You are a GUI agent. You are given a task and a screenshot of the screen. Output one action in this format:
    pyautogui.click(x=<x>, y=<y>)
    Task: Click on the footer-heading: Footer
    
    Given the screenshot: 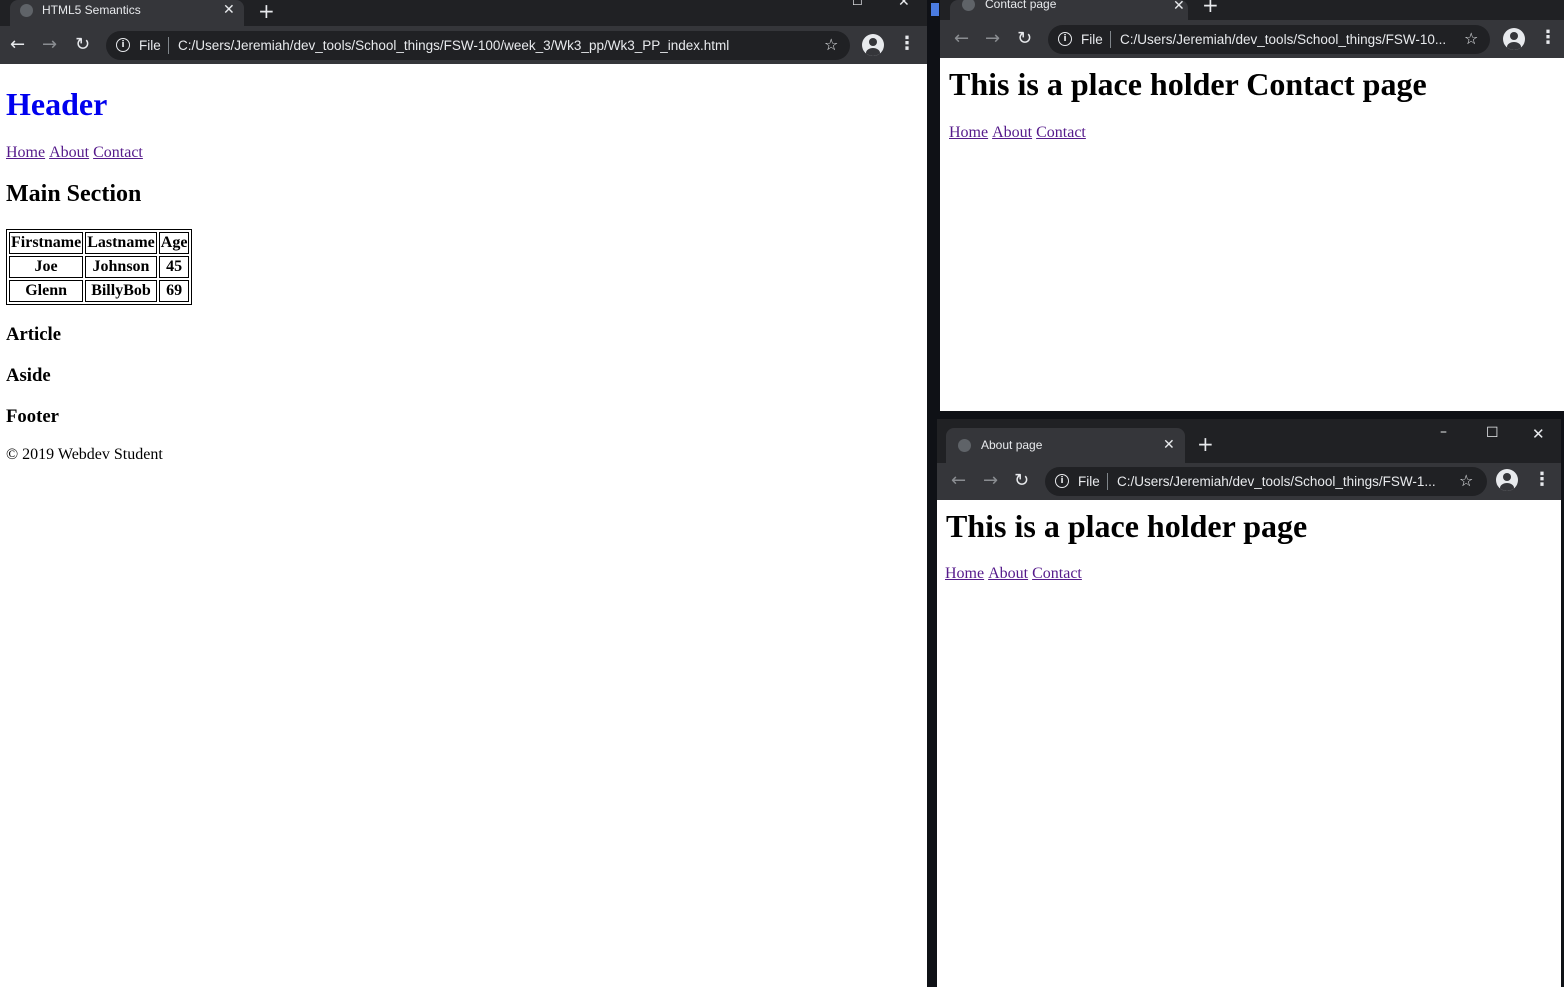 What is the action you would take?
    pyautogui.click(x=32, y=416)
    